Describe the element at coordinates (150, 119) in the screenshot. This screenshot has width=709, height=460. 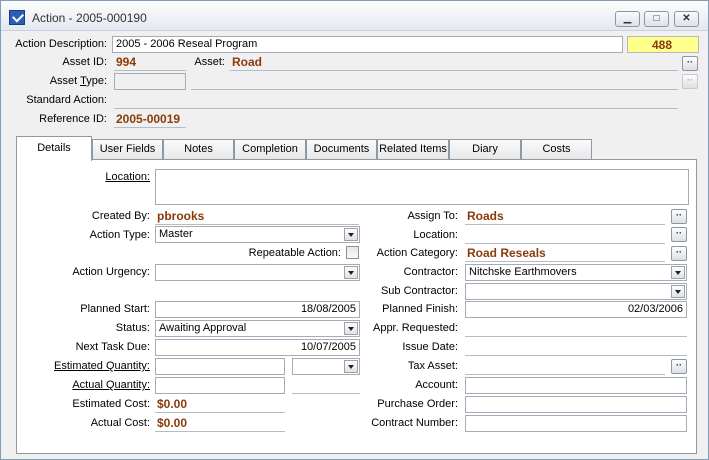
I see `reference-id-value: 2005-00019` at that location.